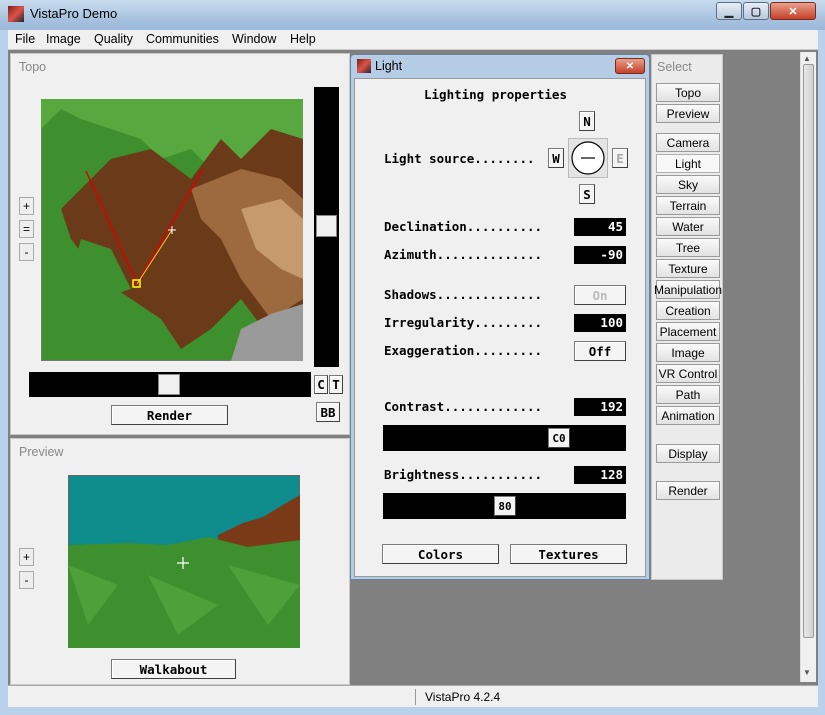 This screenshot has height=715, width=825. I want to click on close-button: ✕, so click(793, 11).